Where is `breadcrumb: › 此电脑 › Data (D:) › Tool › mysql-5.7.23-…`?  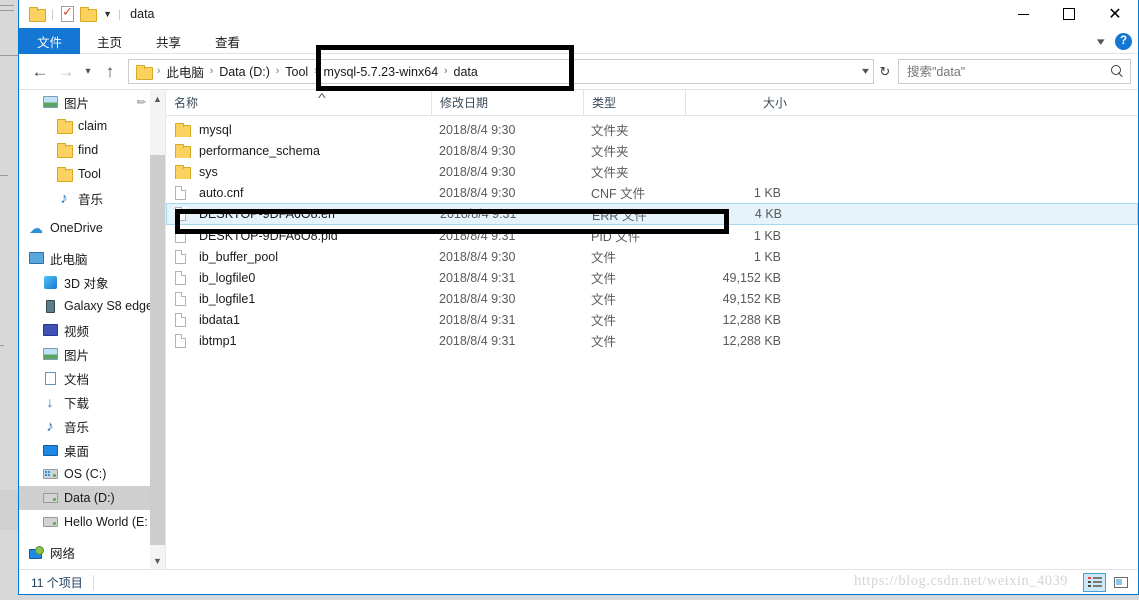 breadcrumb: › 此电脑 › Data (D:) › Tool › mysql-5.7.23-… is located at coordinates (501, 71).